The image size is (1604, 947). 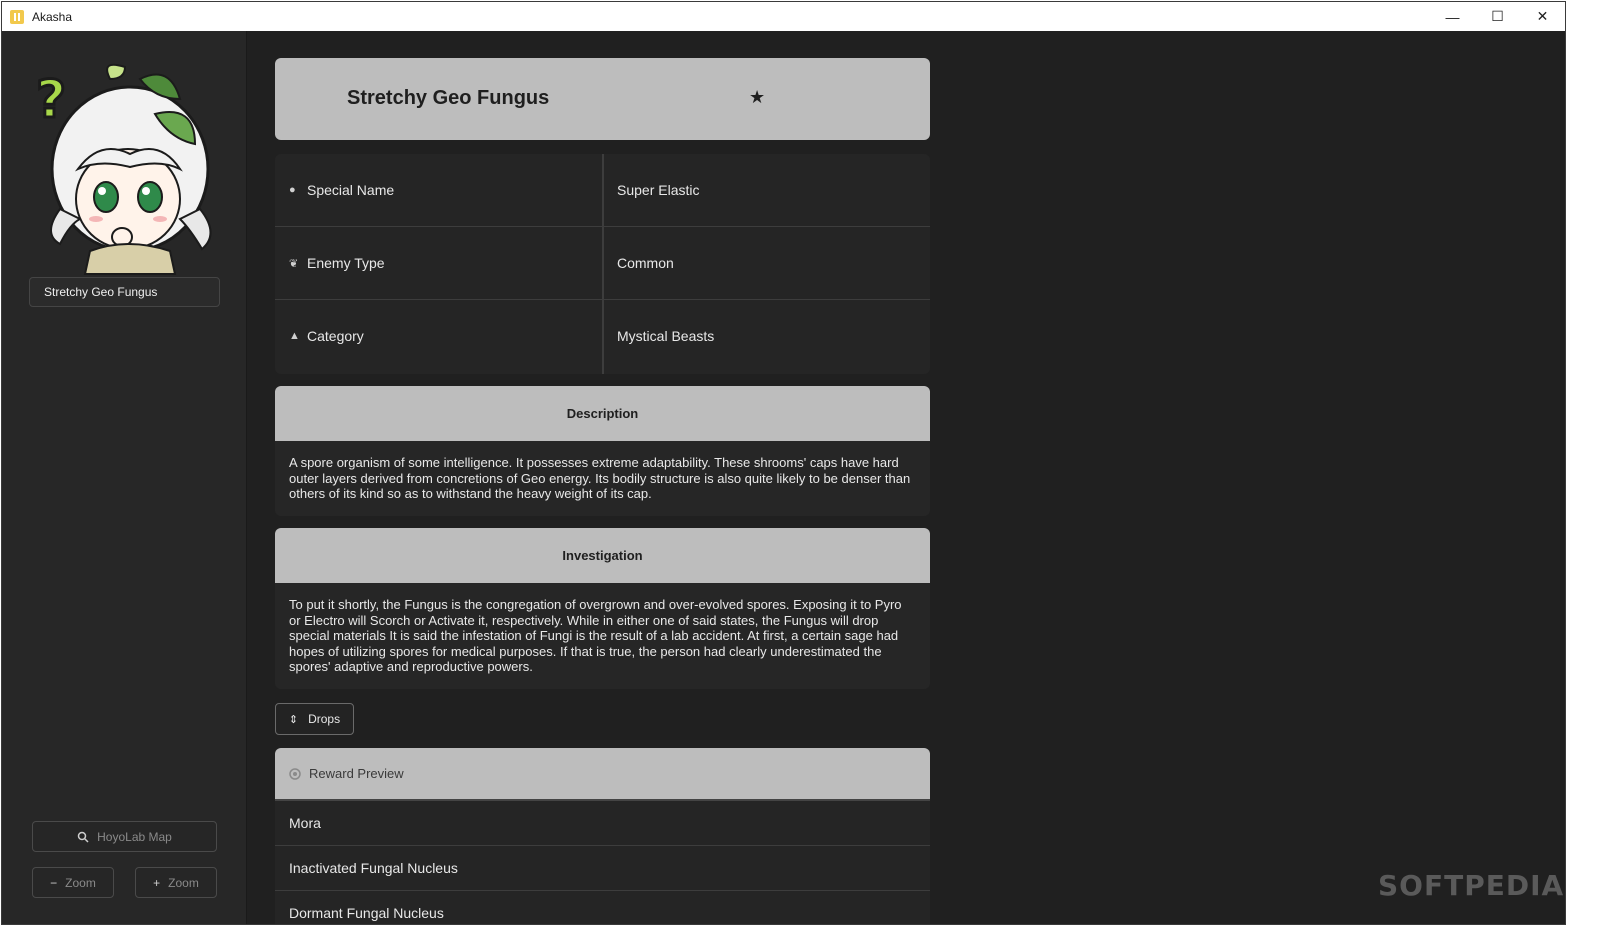 I want to click on info-label-text: Enemy Type, so click(x=346, y=263).